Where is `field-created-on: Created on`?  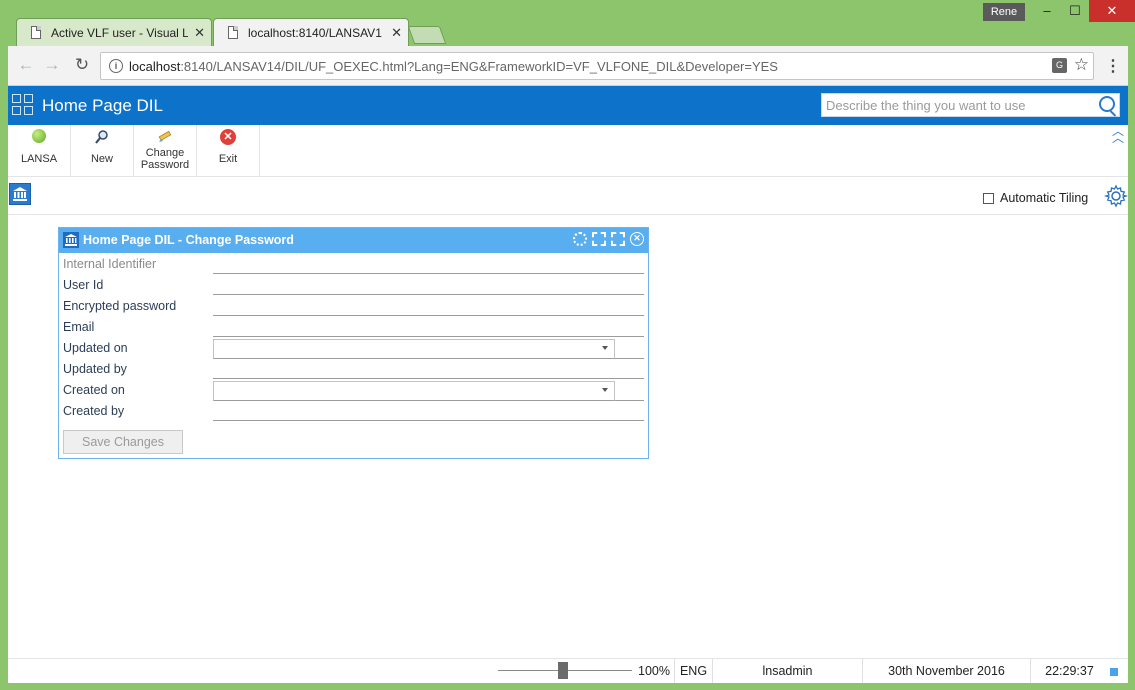
field-created-on: Created on is located at coordinates (354, 390).